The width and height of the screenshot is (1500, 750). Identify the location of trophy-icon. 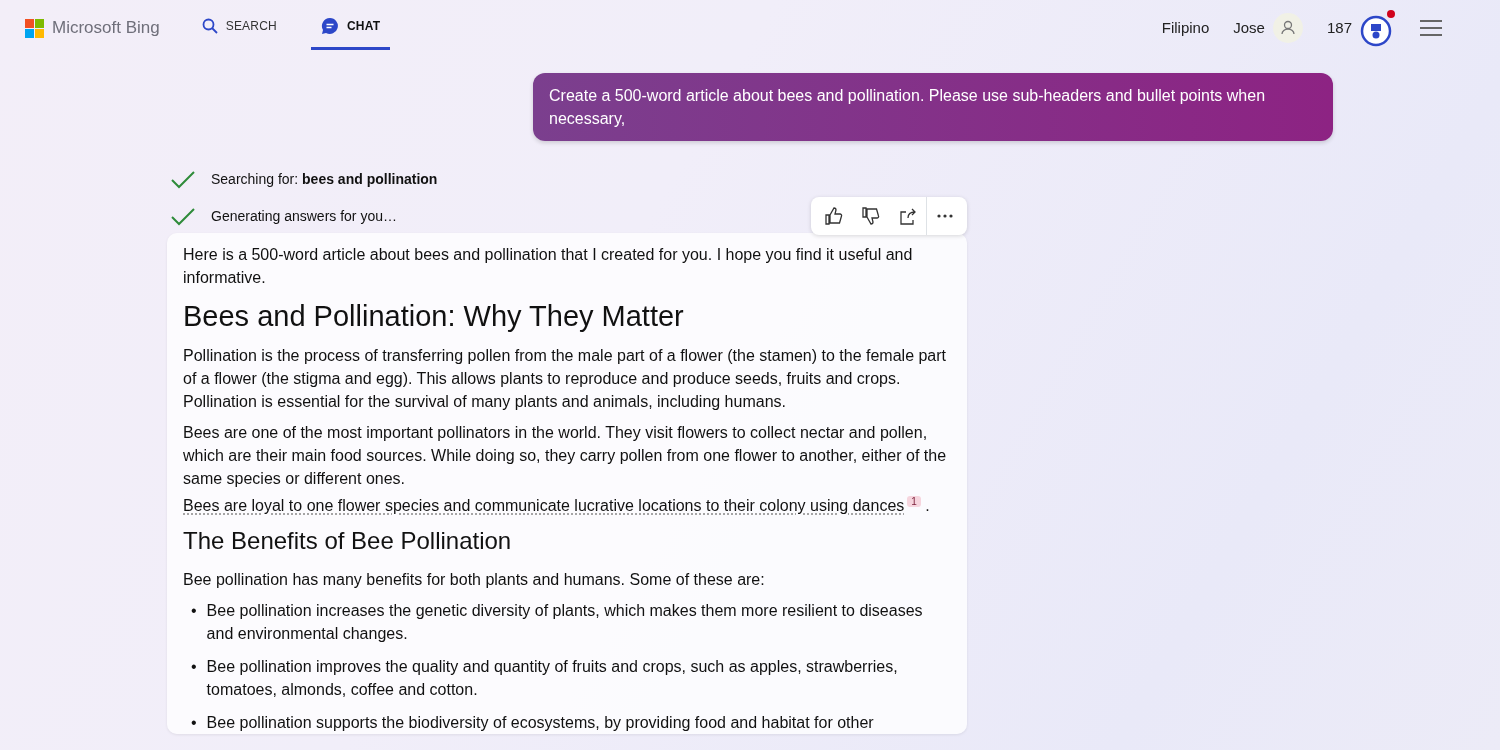
(1378, 28).